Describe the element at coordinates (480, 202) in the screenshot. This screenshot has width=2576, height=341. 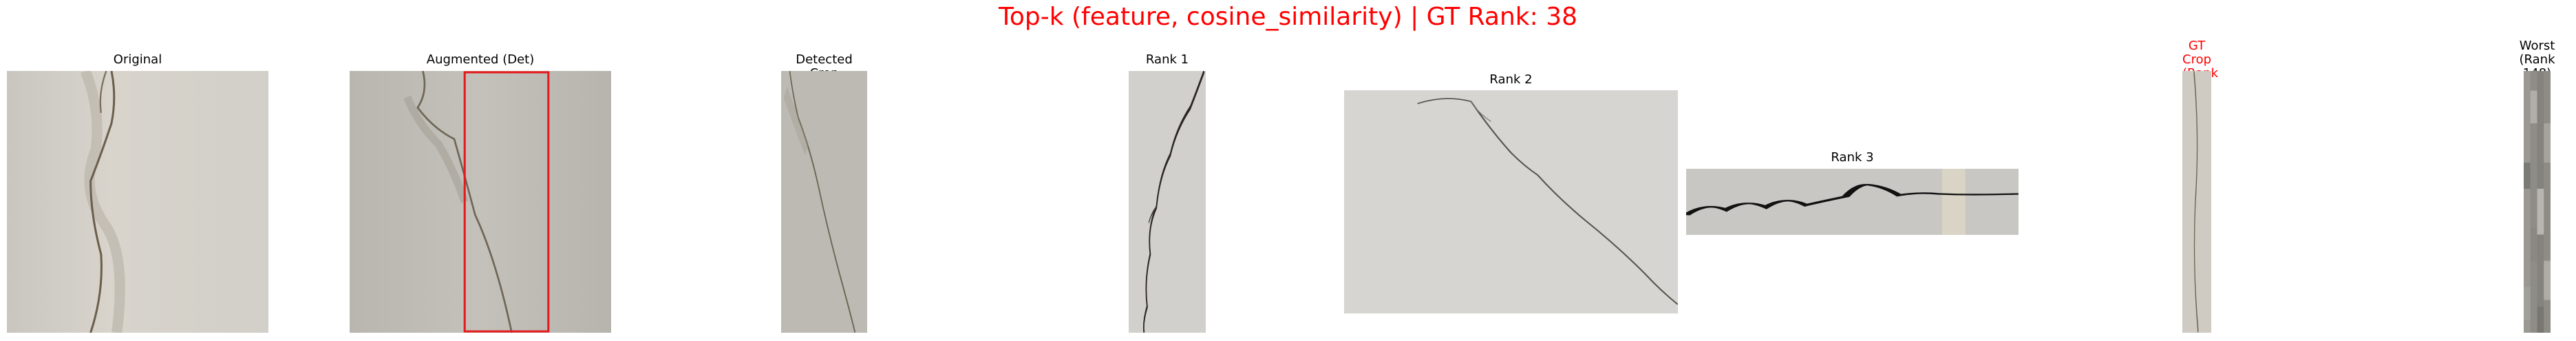
I see `augmented-image` at that location.